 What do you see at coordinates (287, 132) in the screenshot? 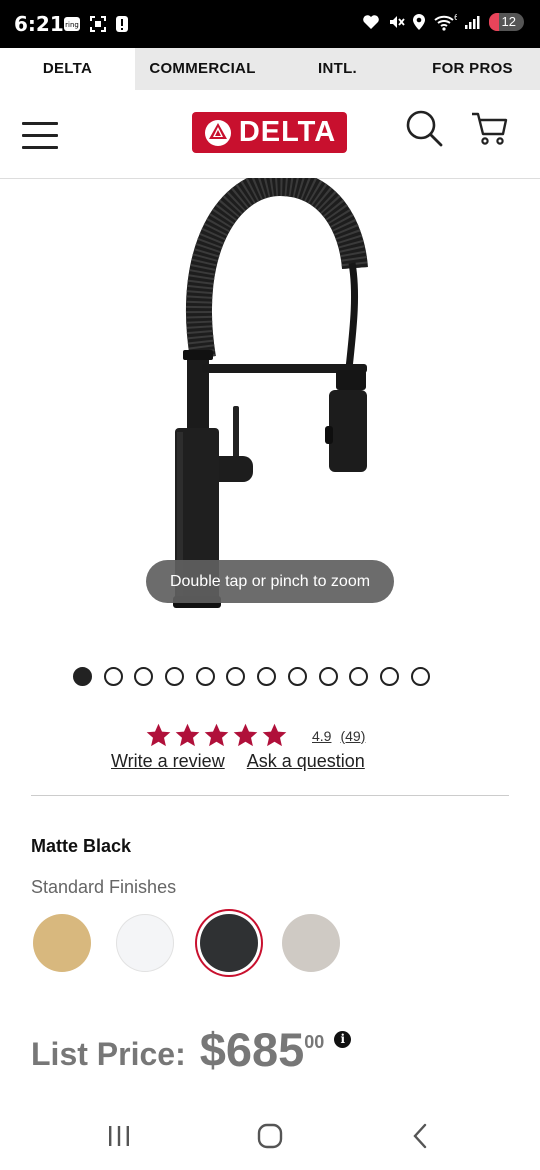
I see `logo-text: DELTA` at bounding box center [287, 132].